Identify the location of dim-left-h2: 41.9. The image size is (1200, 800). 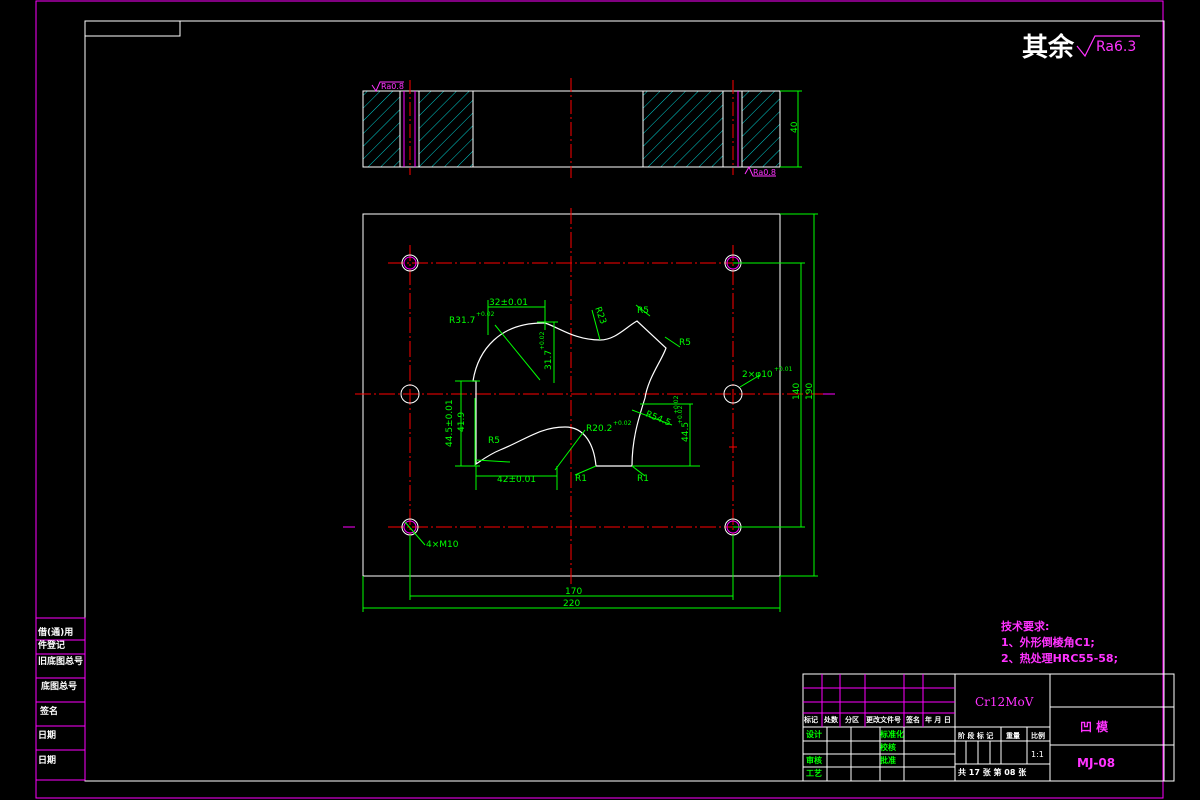
(462, 422).